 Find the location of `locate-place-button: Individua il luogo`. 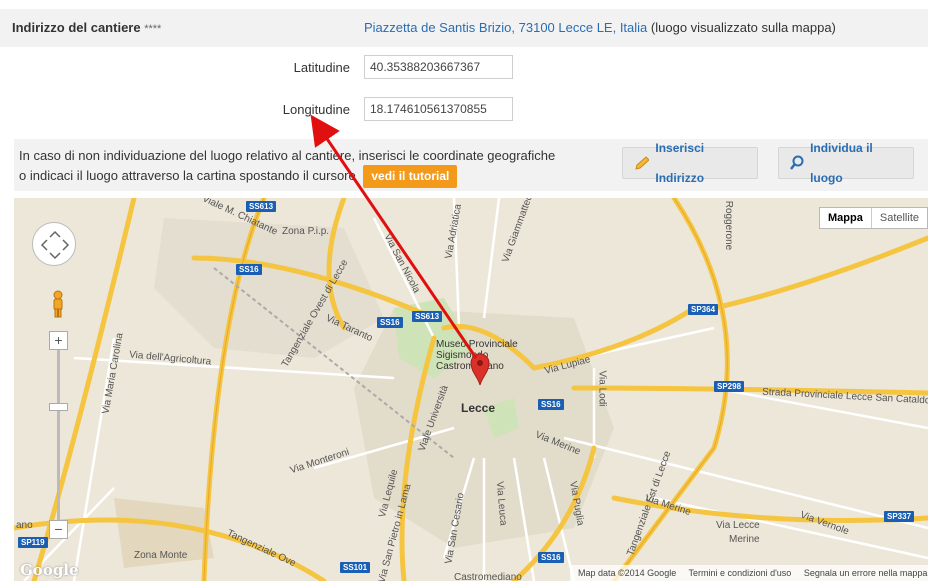

locate-place-button: Individua il luogo is located at coordinates (846, 163).